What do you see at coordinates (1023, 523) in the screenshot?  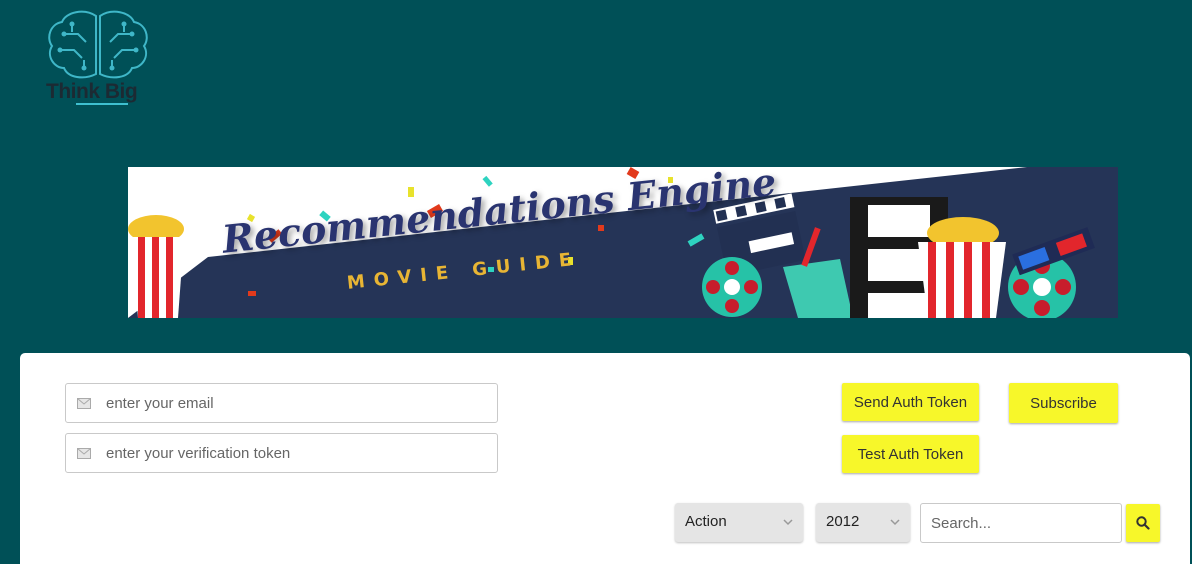 I see `search-input` at bounding box center [1023, 523].